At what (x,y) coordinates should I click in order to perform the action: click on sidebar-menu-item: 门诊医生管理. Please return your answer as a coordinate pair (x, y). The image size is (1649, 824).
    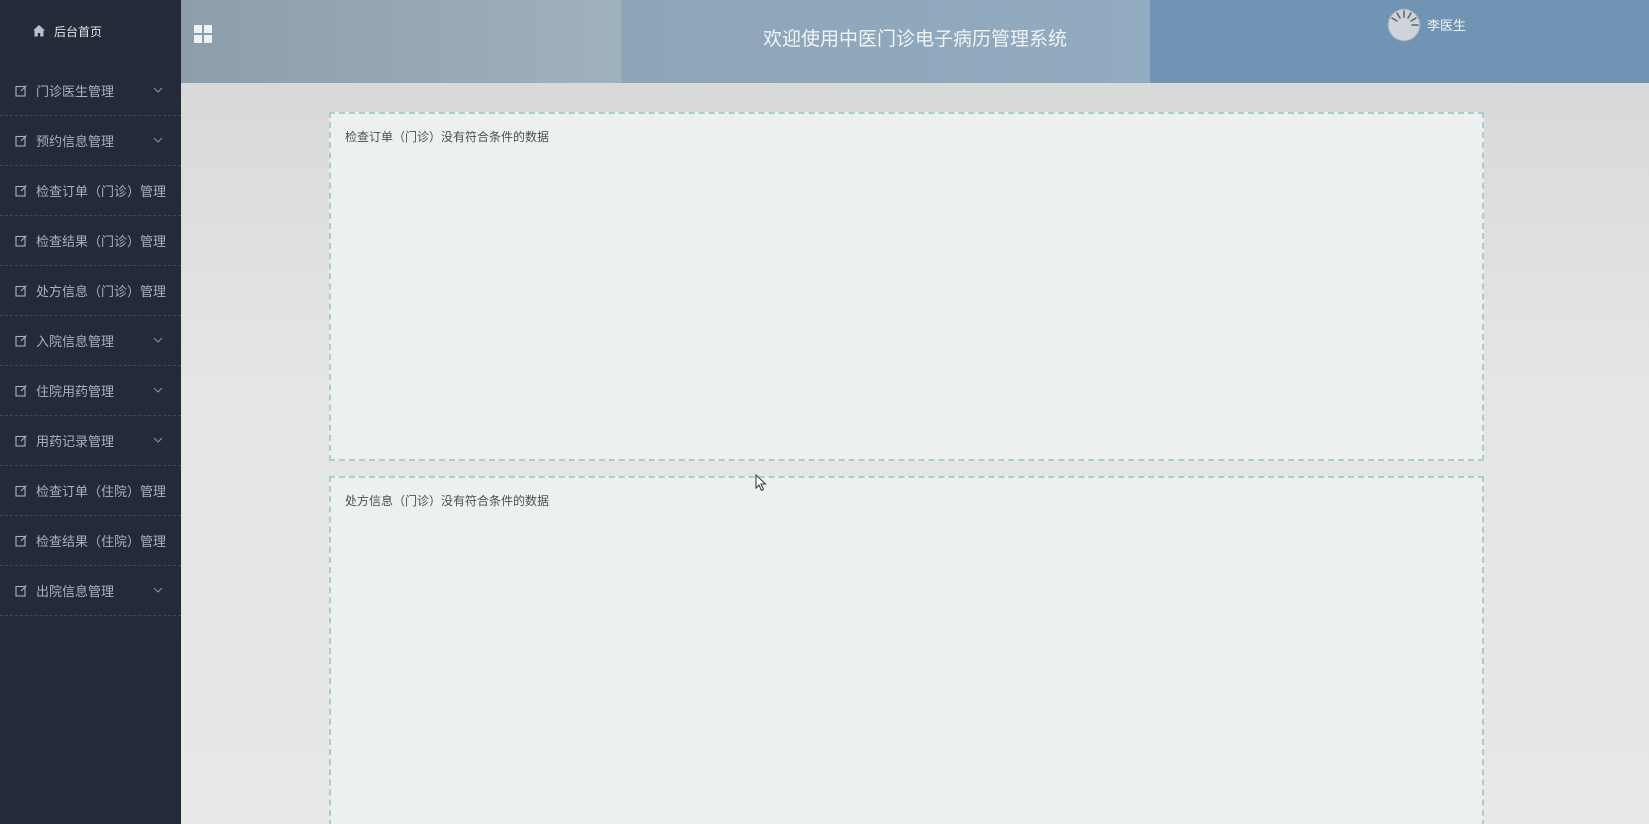
    Looking at the image, I should click on (90, 91).